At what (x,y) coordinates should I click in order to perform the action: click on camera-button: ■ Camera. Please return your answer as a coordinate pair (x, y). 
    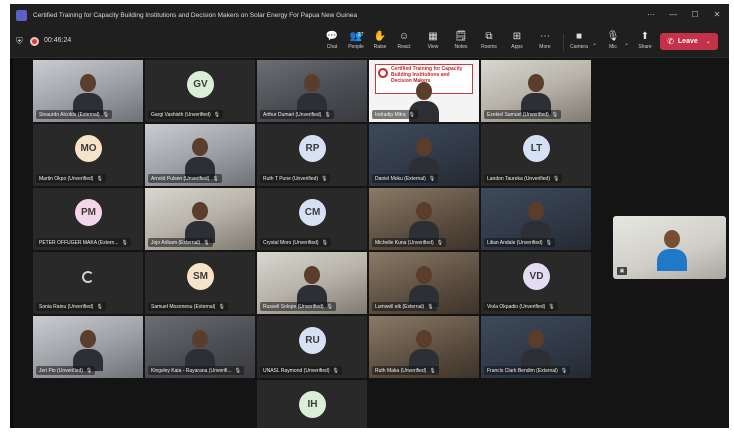
    Looking at the image, I should click on (579, 43).